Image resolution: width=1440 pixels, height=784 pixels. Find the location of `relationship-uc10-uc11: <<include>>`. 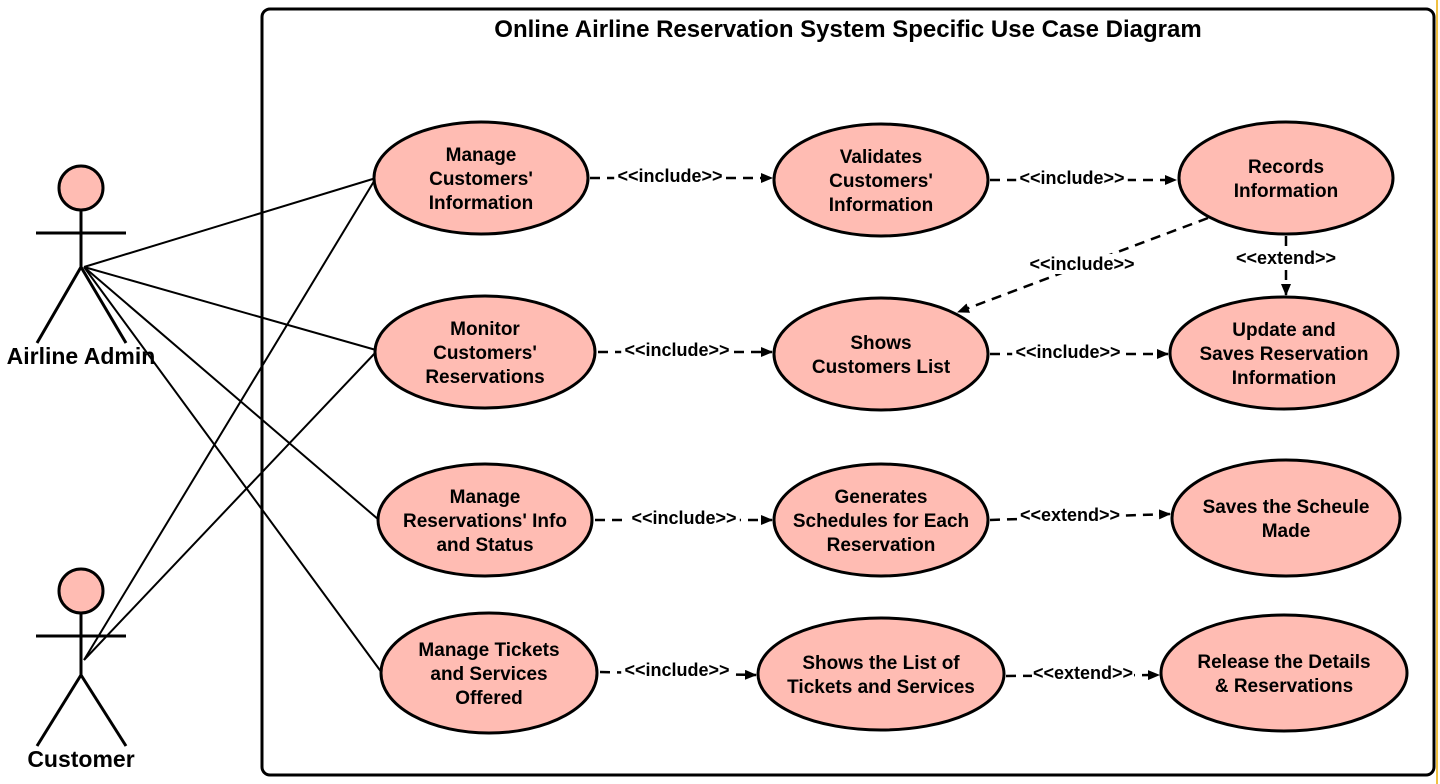

relationship-uc10-uc11: <<include>> is located at coordinates (678, 670).